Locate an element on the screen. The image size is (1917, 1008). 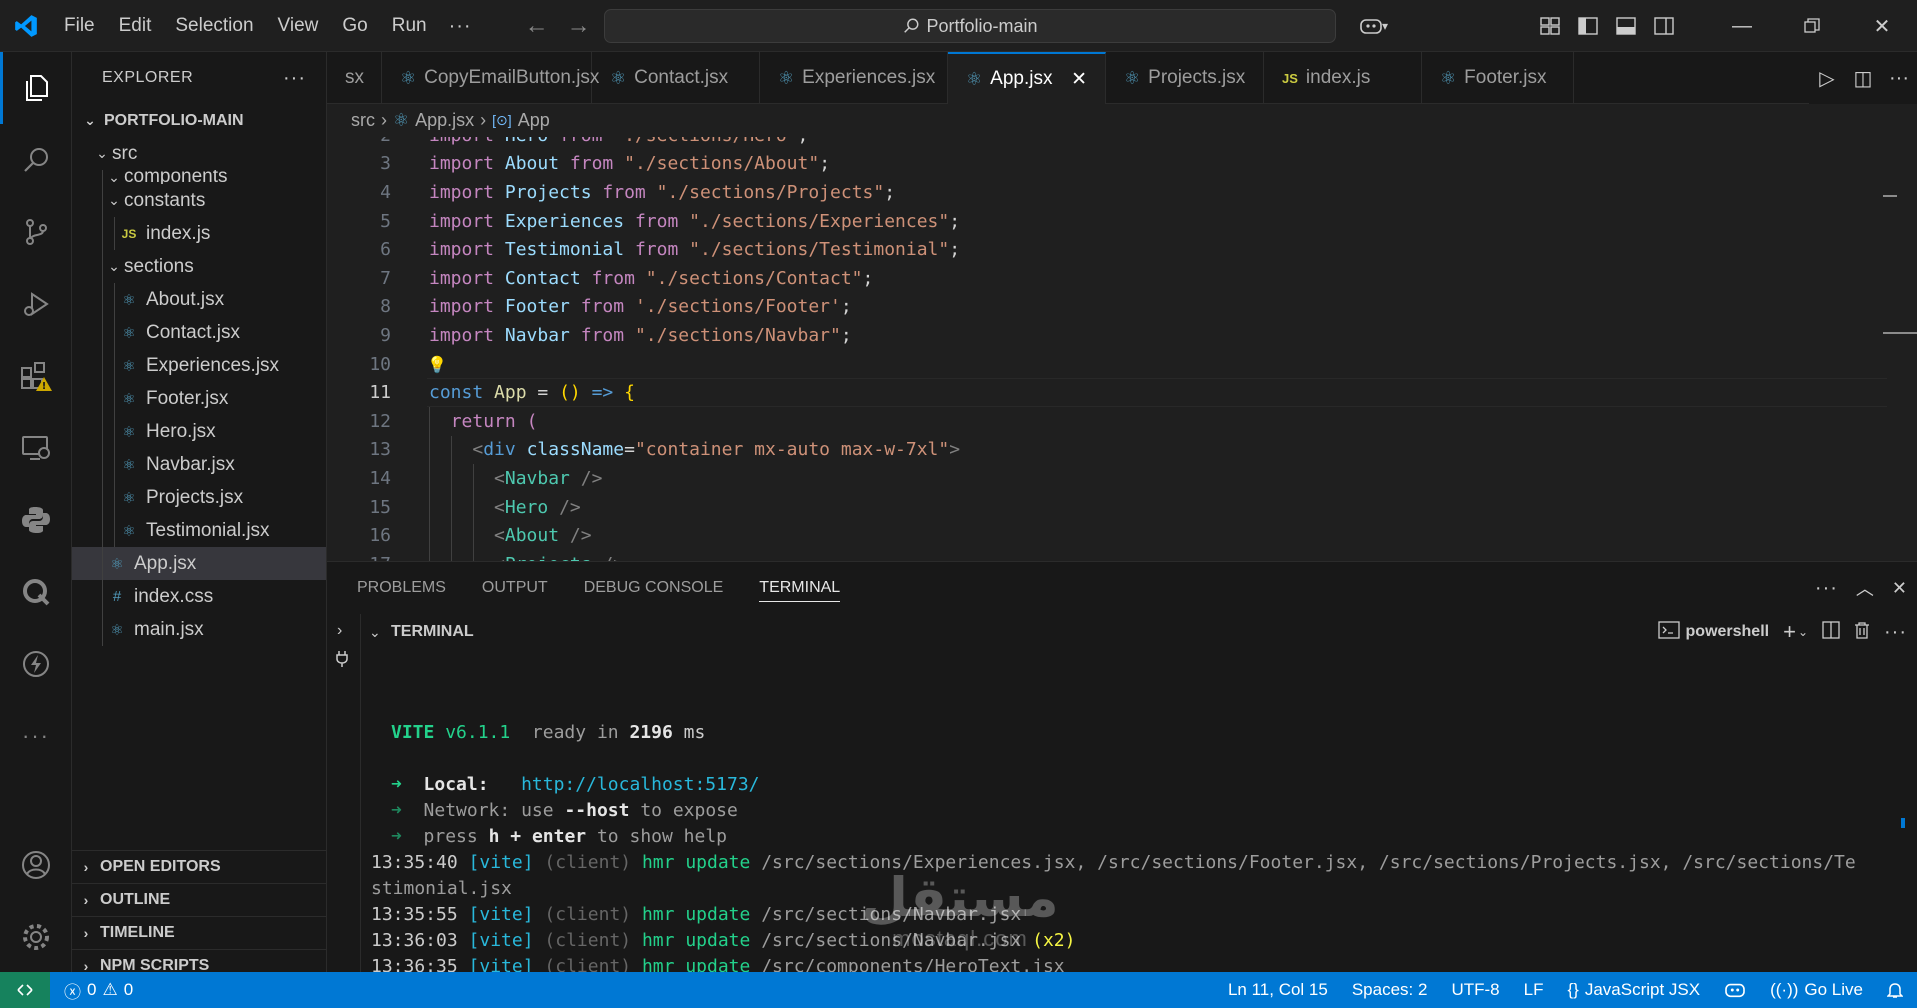
editor-tab: ⚛ Projects.jsx is located at coordinates (1185, 78).